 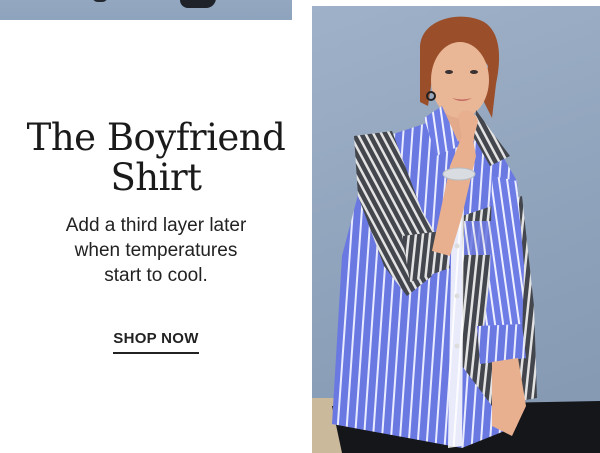 I want to click on shop-now-link: SHOP NOW, so click(x=156, y=342).